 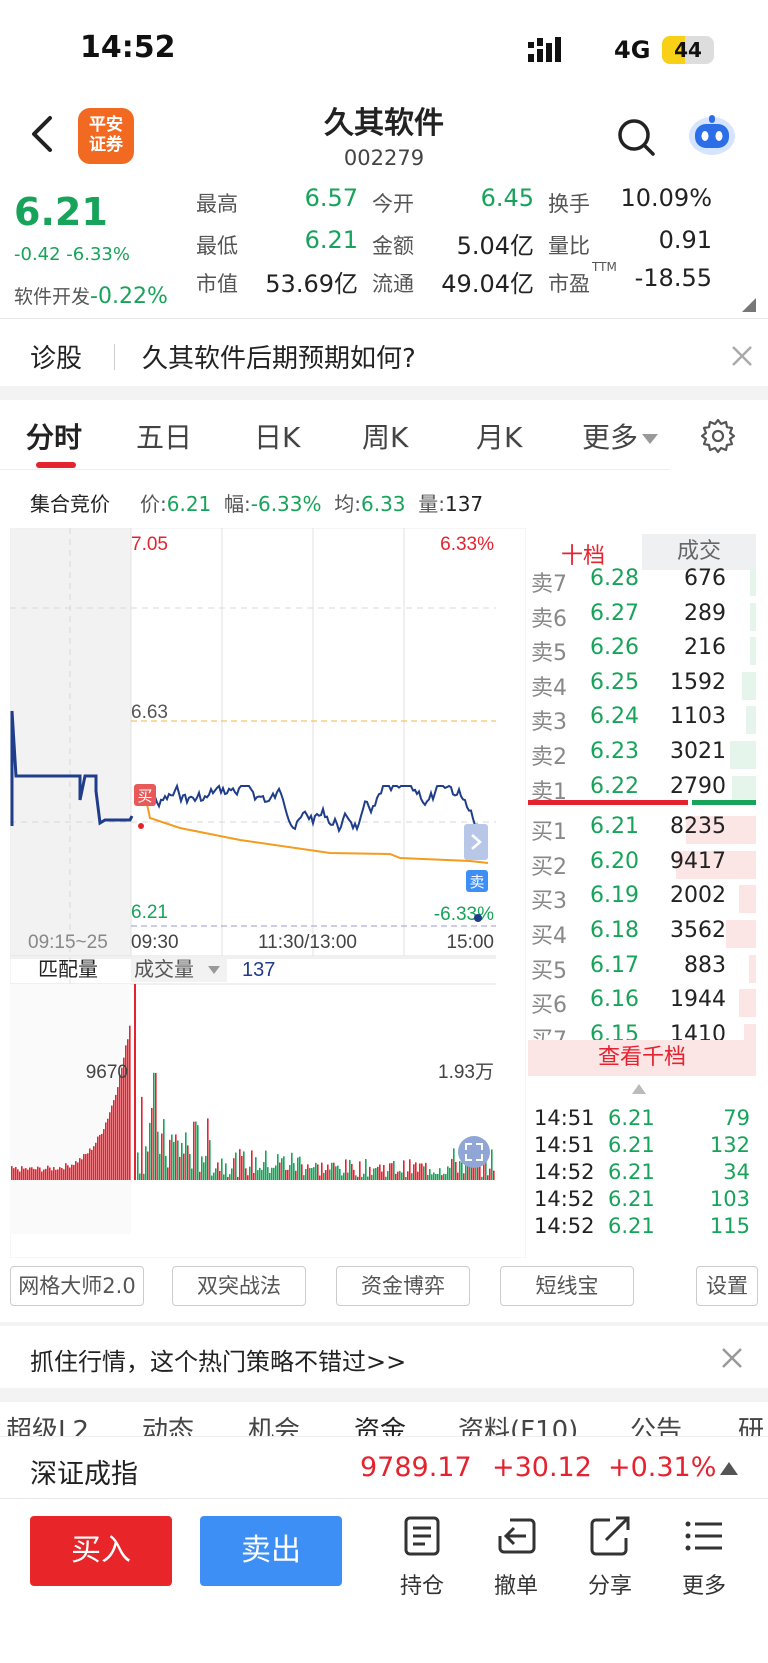 I want to click on ask-row: 卖6 6.27 289, so click(x=642, y=618).